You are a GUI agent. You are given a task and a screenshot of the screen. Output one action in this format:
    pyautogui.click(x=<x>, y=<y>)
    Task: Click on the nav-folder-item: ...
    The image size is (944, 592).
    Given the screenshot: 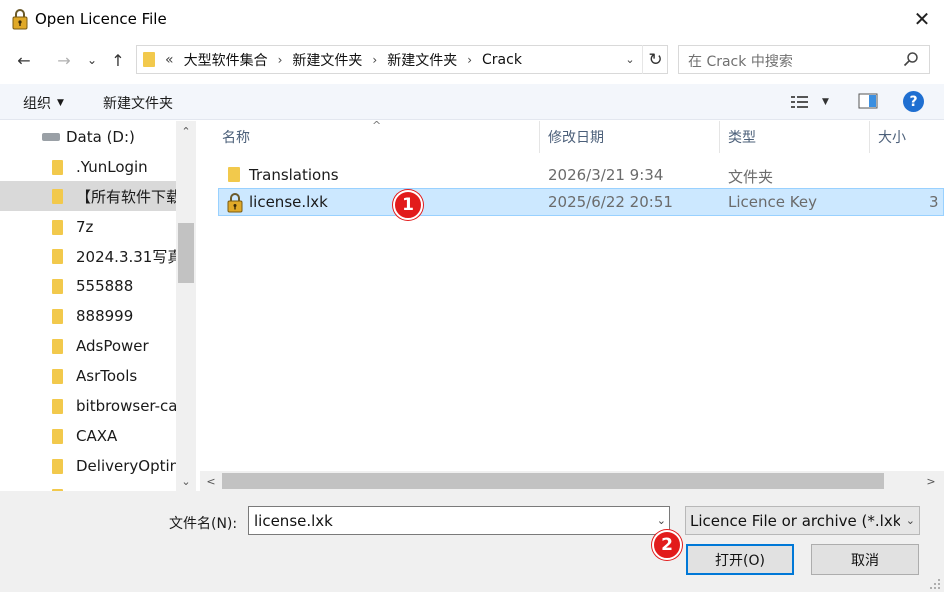 What is the action you would take?
    pyautogui.click(x=88, y=486)
    